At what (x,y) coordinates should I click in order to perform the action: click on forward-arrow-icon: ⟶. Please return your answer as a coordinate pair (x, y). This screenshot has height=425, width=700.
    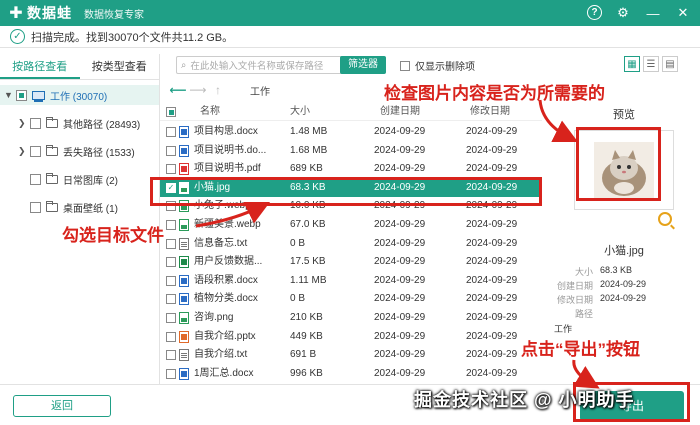
    Looking at the image, I should click on (198, 90).